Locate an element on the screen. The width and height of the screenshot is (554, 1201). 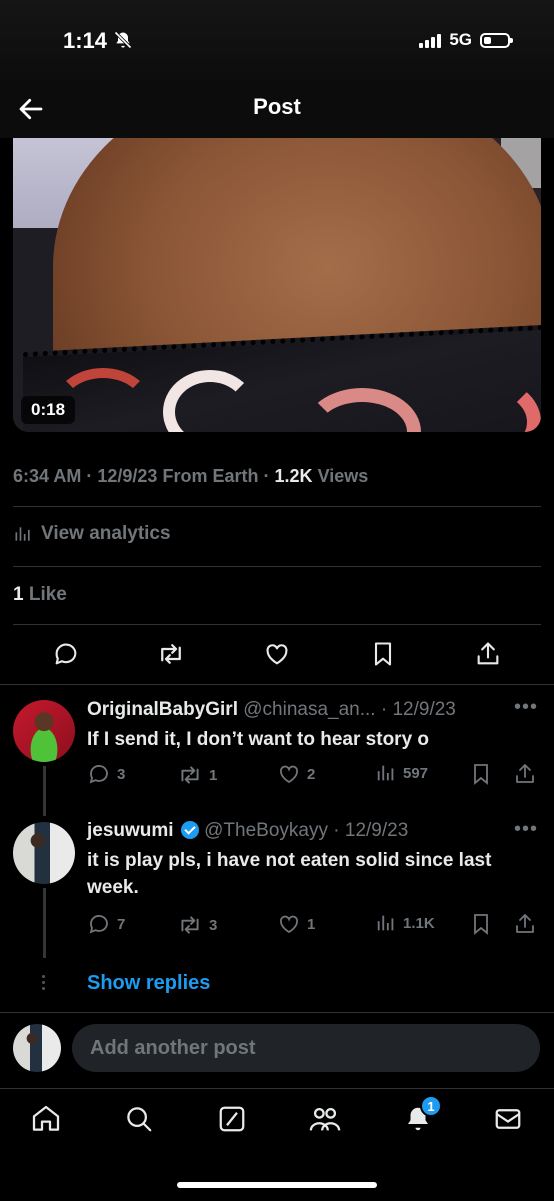
battery-icon is located at coordinates (496, 40).